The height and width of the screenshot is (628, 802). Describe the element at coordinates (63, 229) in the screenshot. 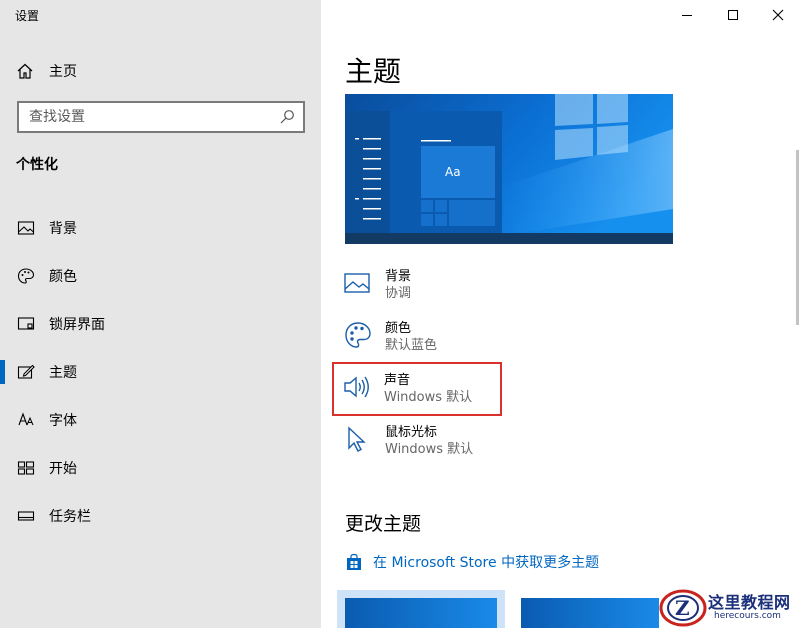

I see `sidebar-item-label: 背景` at that location.